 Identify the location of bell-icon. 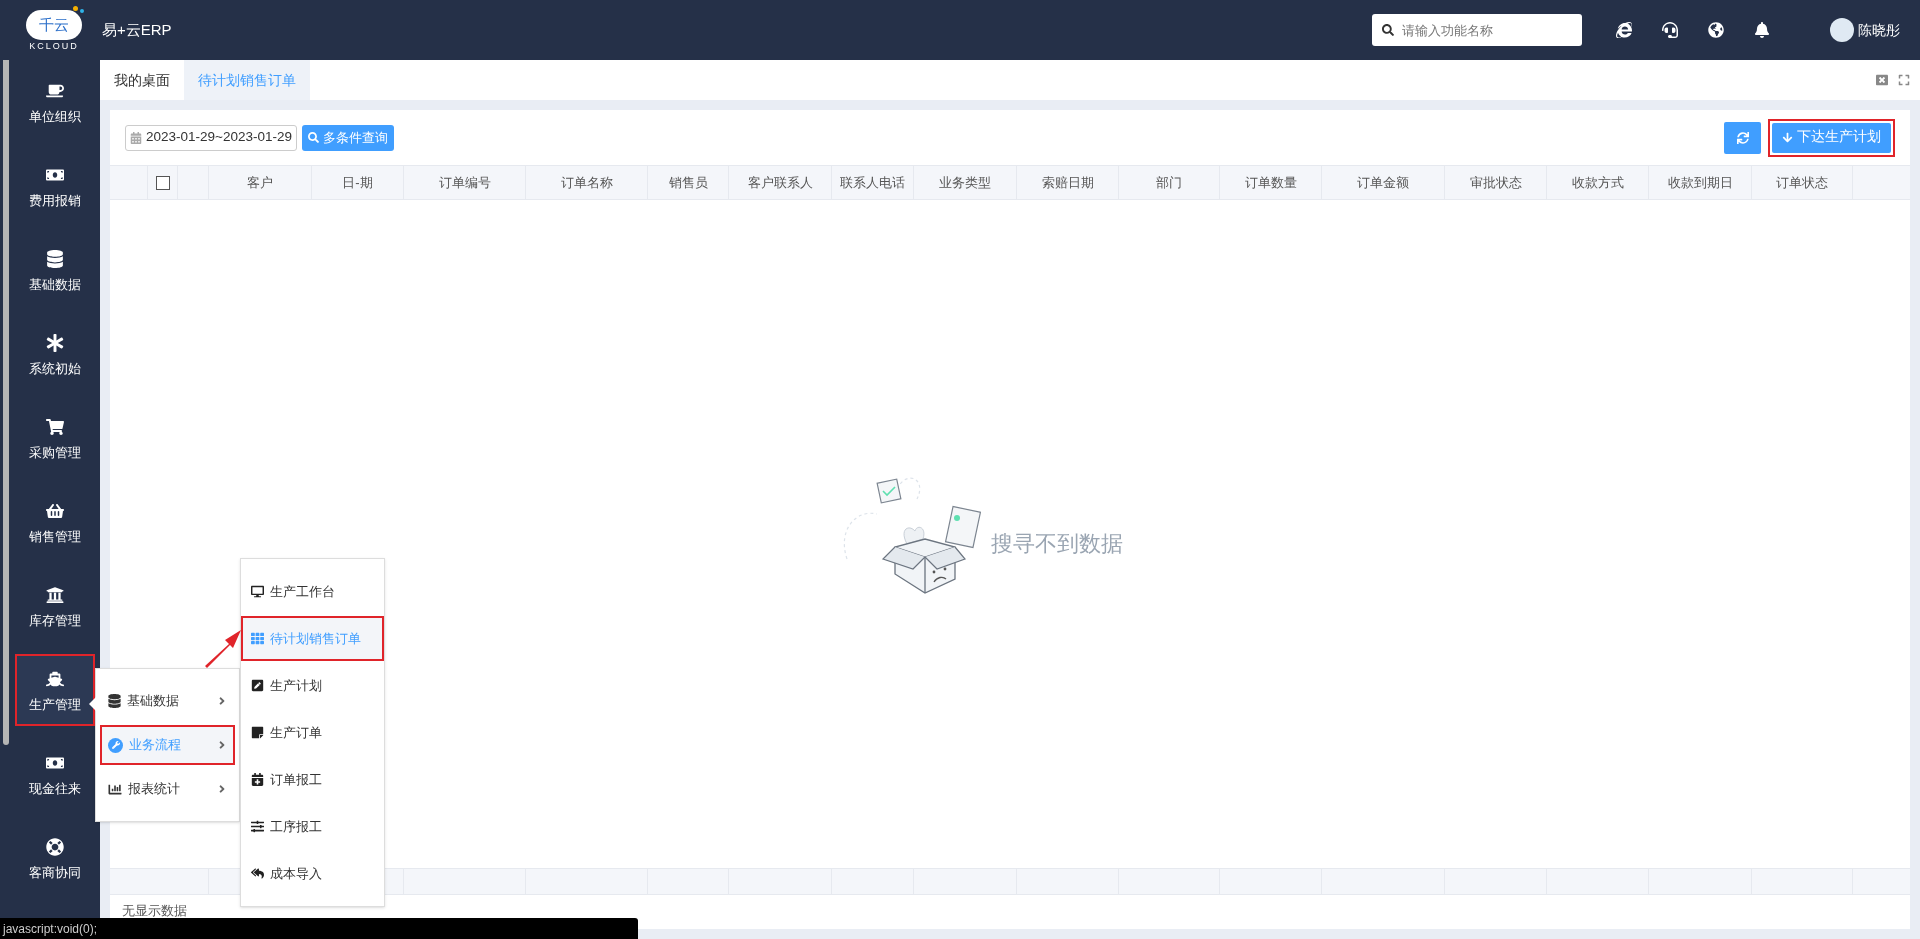
(1762, 30).